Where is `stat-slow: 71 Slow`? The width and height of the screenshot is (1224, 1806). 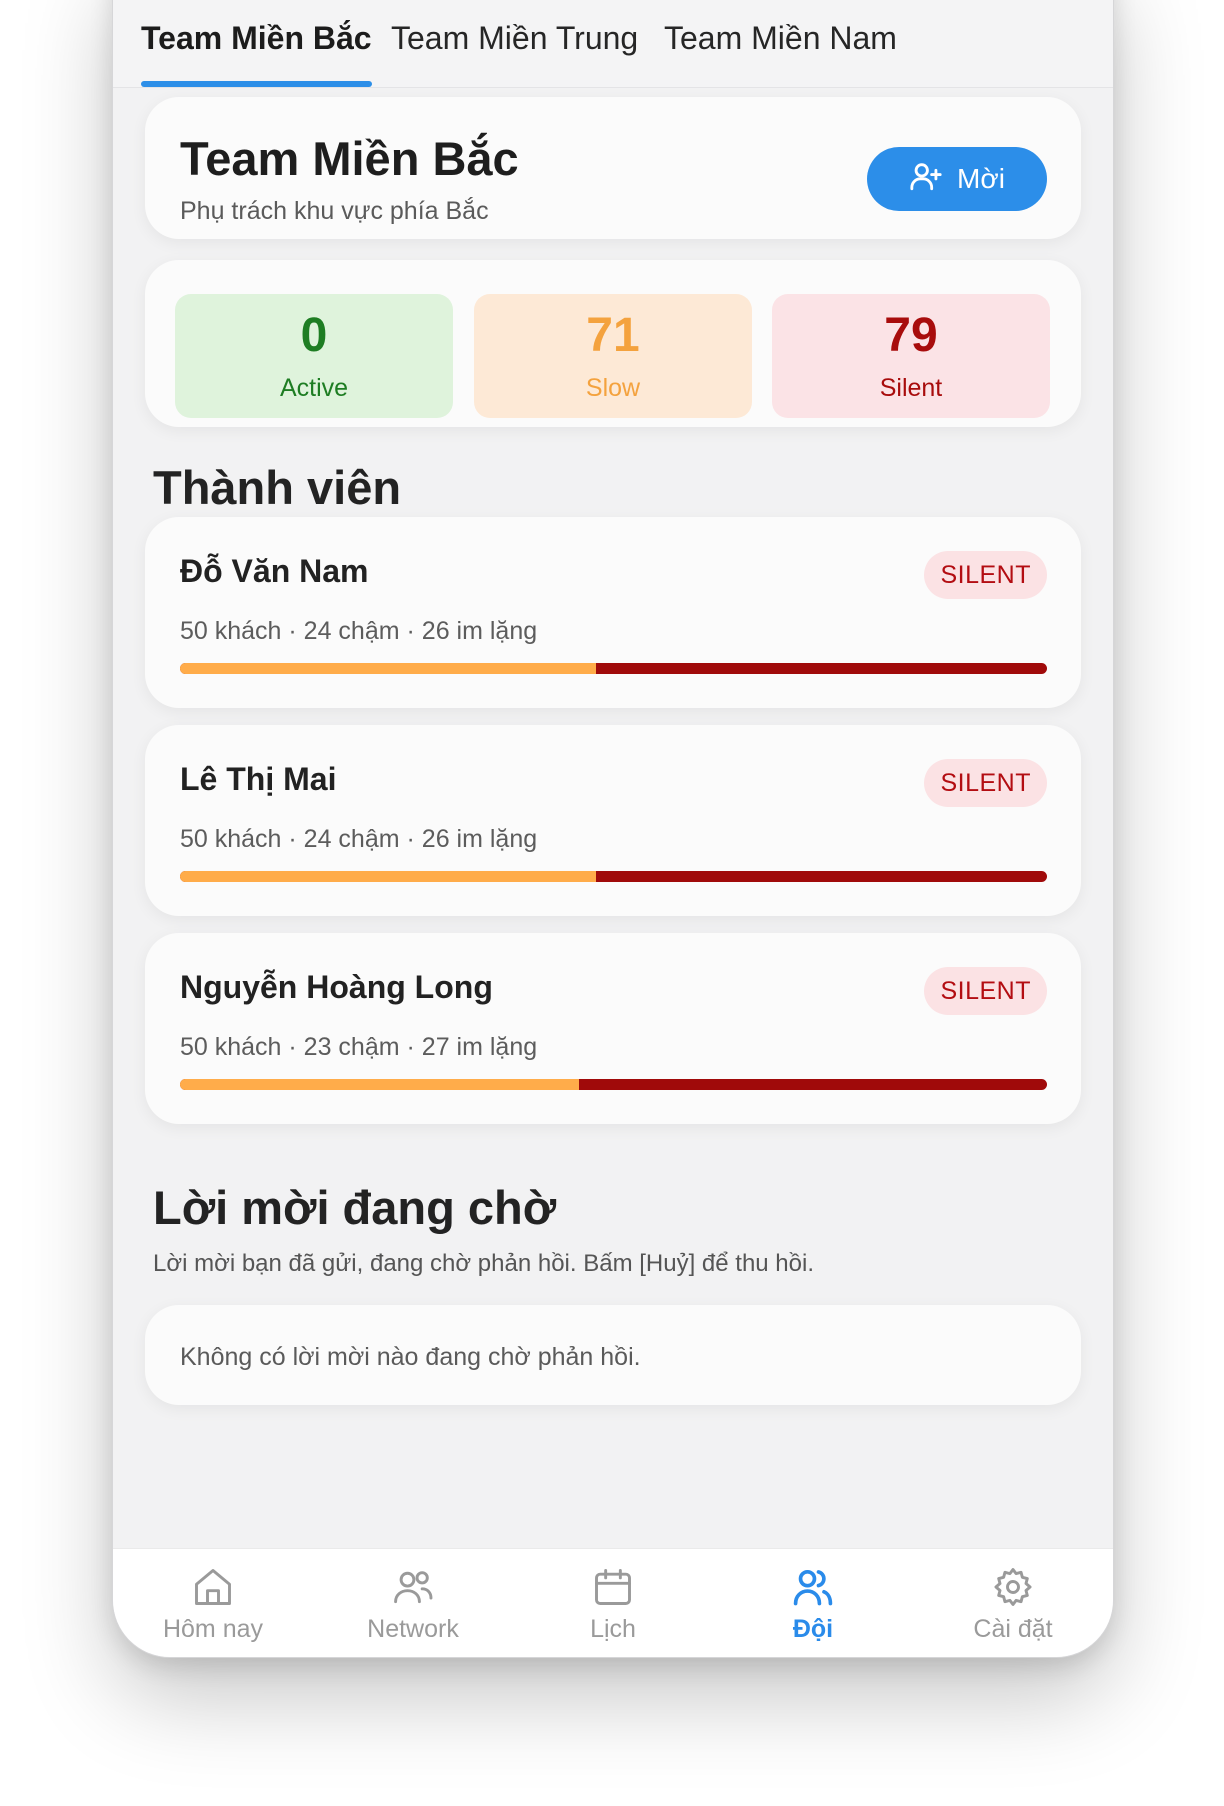
stat-slow: 71 Slow is located at coordinates (613, 356).